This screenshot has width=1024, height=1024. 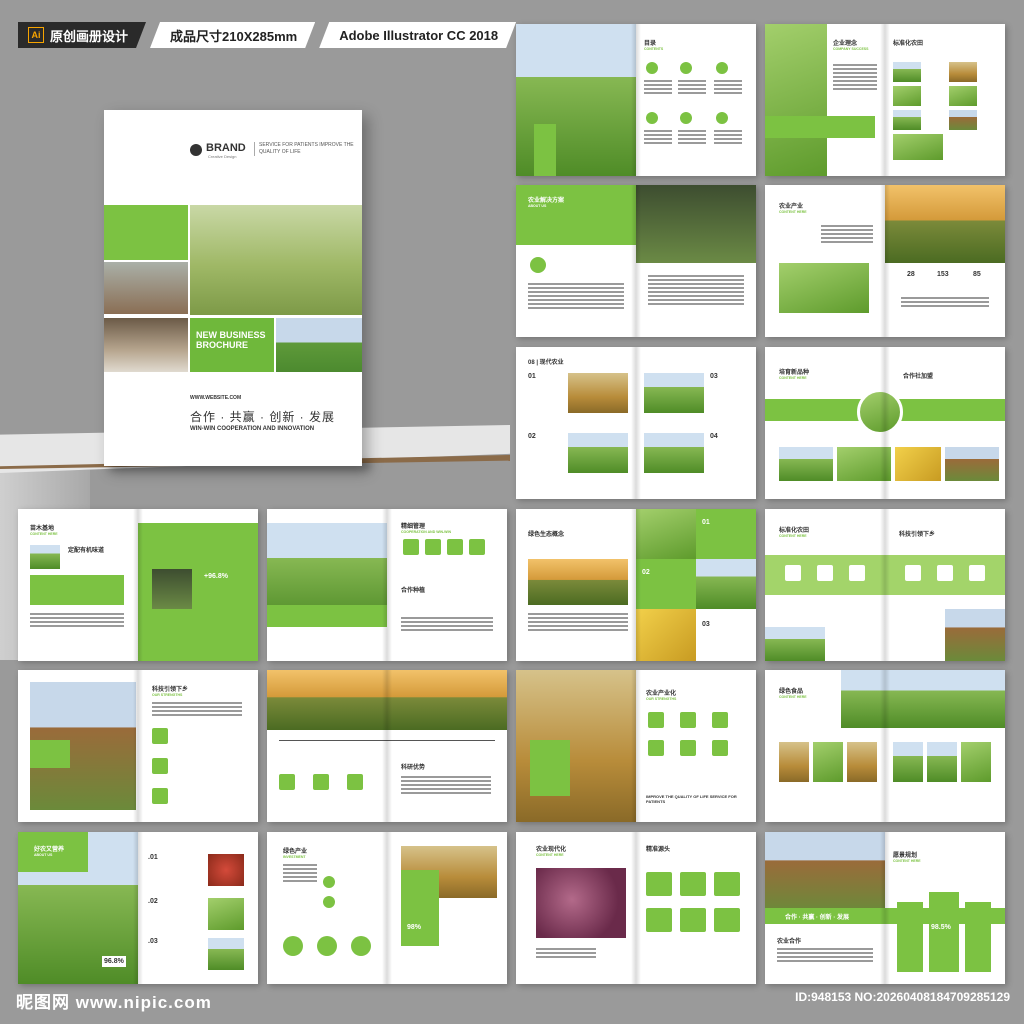 I want to click on illustrator-icon: Ai, so click(x=36, y=35).